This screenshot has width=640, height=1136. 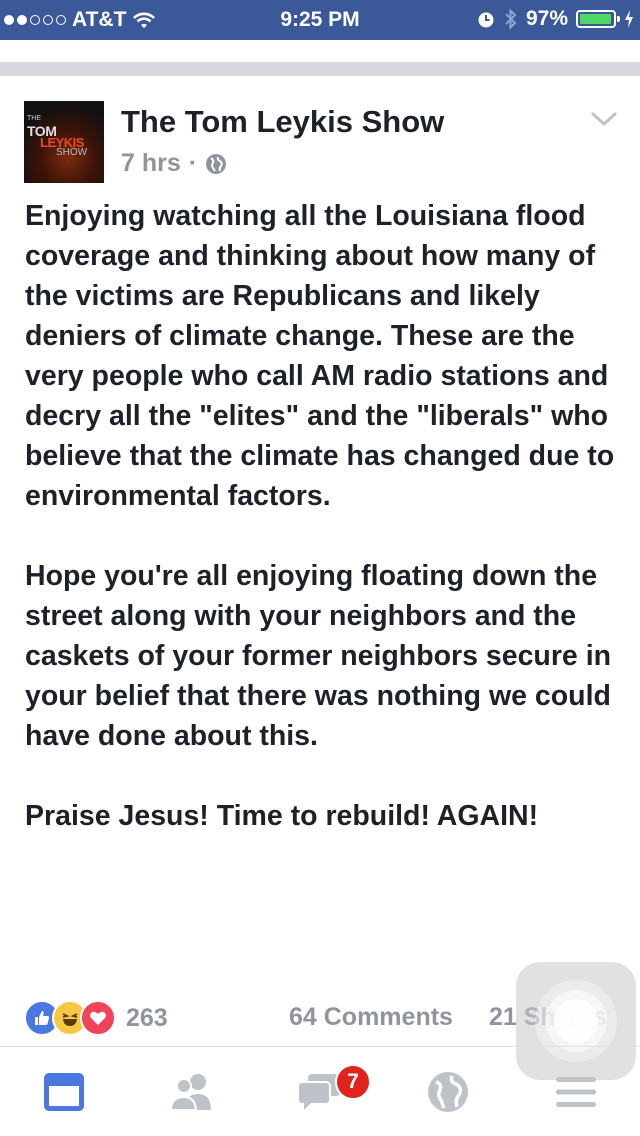 I want to click on bluetooth-icon, so click(x=511, y=19).